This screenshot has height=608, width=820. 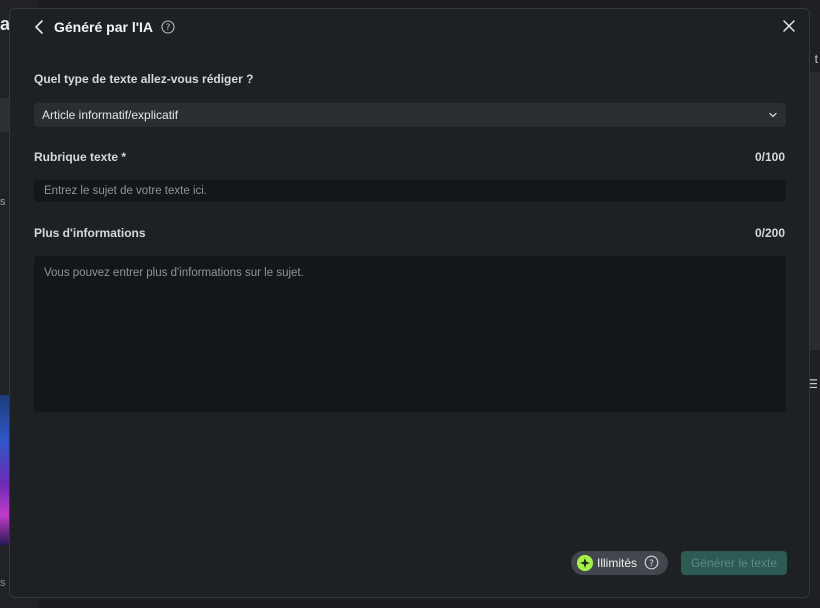 What do you see at coordinates (769, 233) in the screenshot?
I see `more-info-char-counter: 0/200` at bounding box center [769, 233].